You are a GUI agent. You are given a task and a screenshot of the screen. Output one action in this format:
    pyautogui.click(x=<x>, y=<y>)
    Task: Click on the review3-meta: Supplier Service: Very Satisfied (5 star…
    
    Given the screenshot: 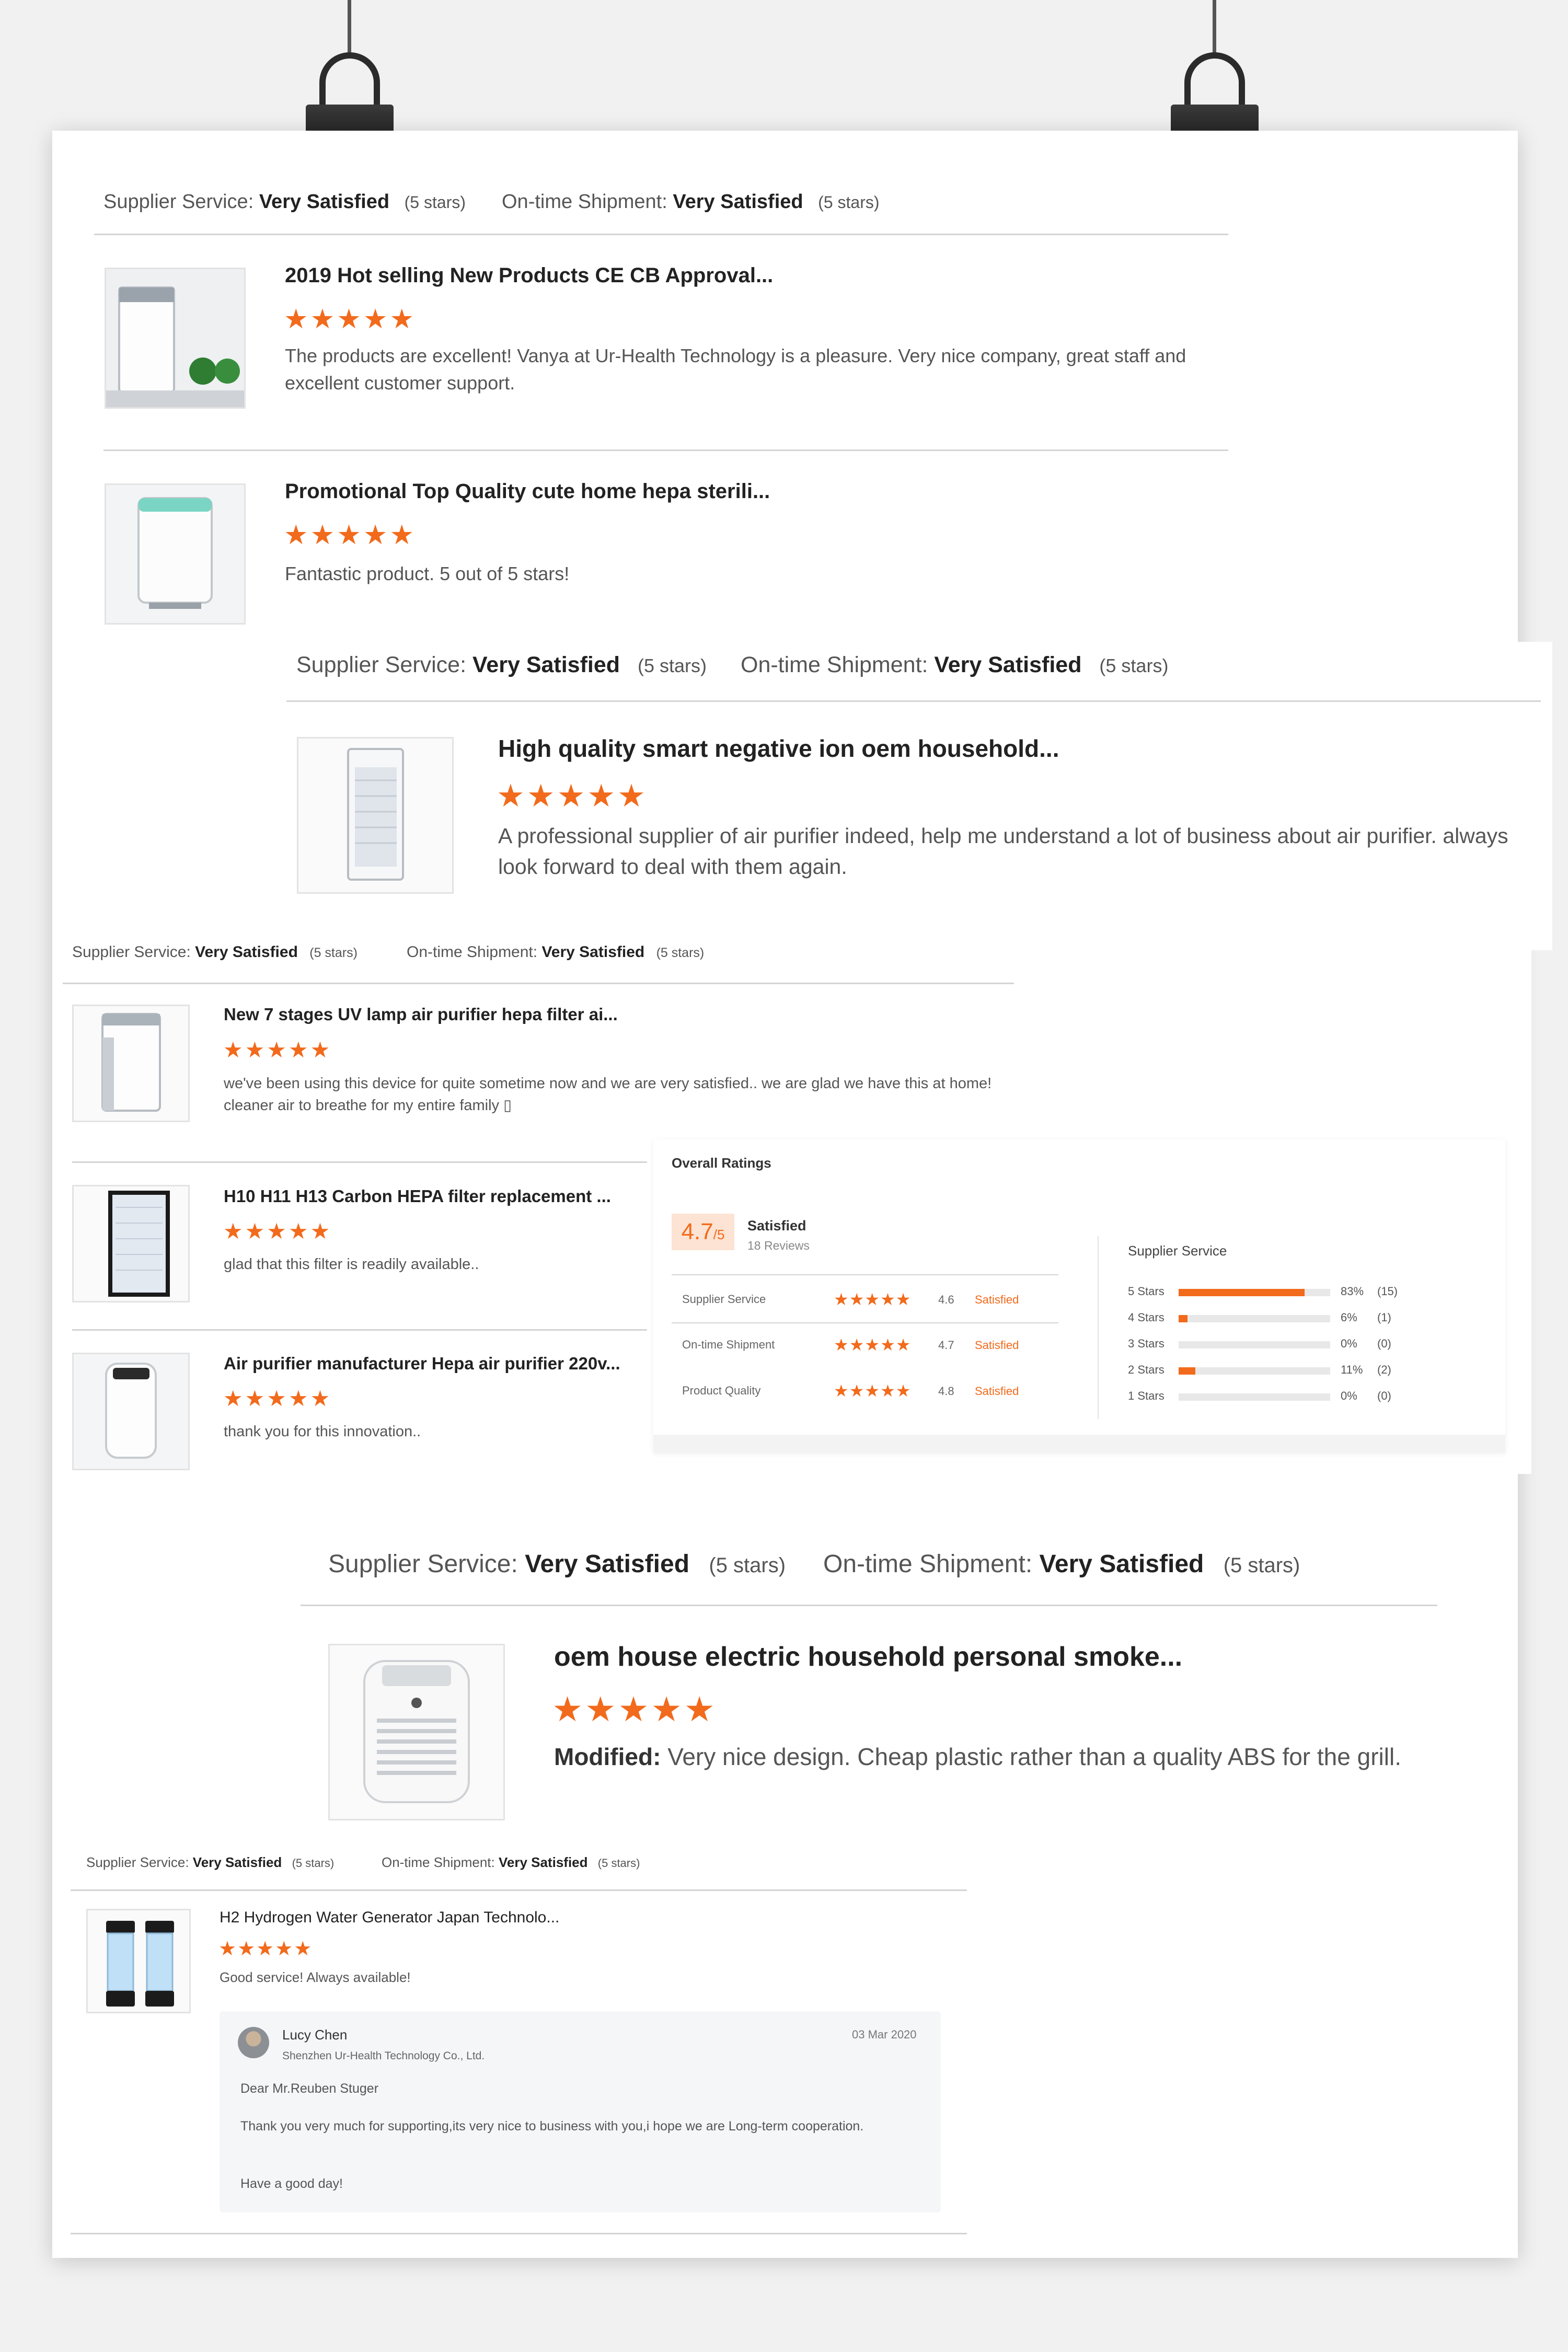 What is the action you would take?
    pyautogui.click(x=215, y=952)
    